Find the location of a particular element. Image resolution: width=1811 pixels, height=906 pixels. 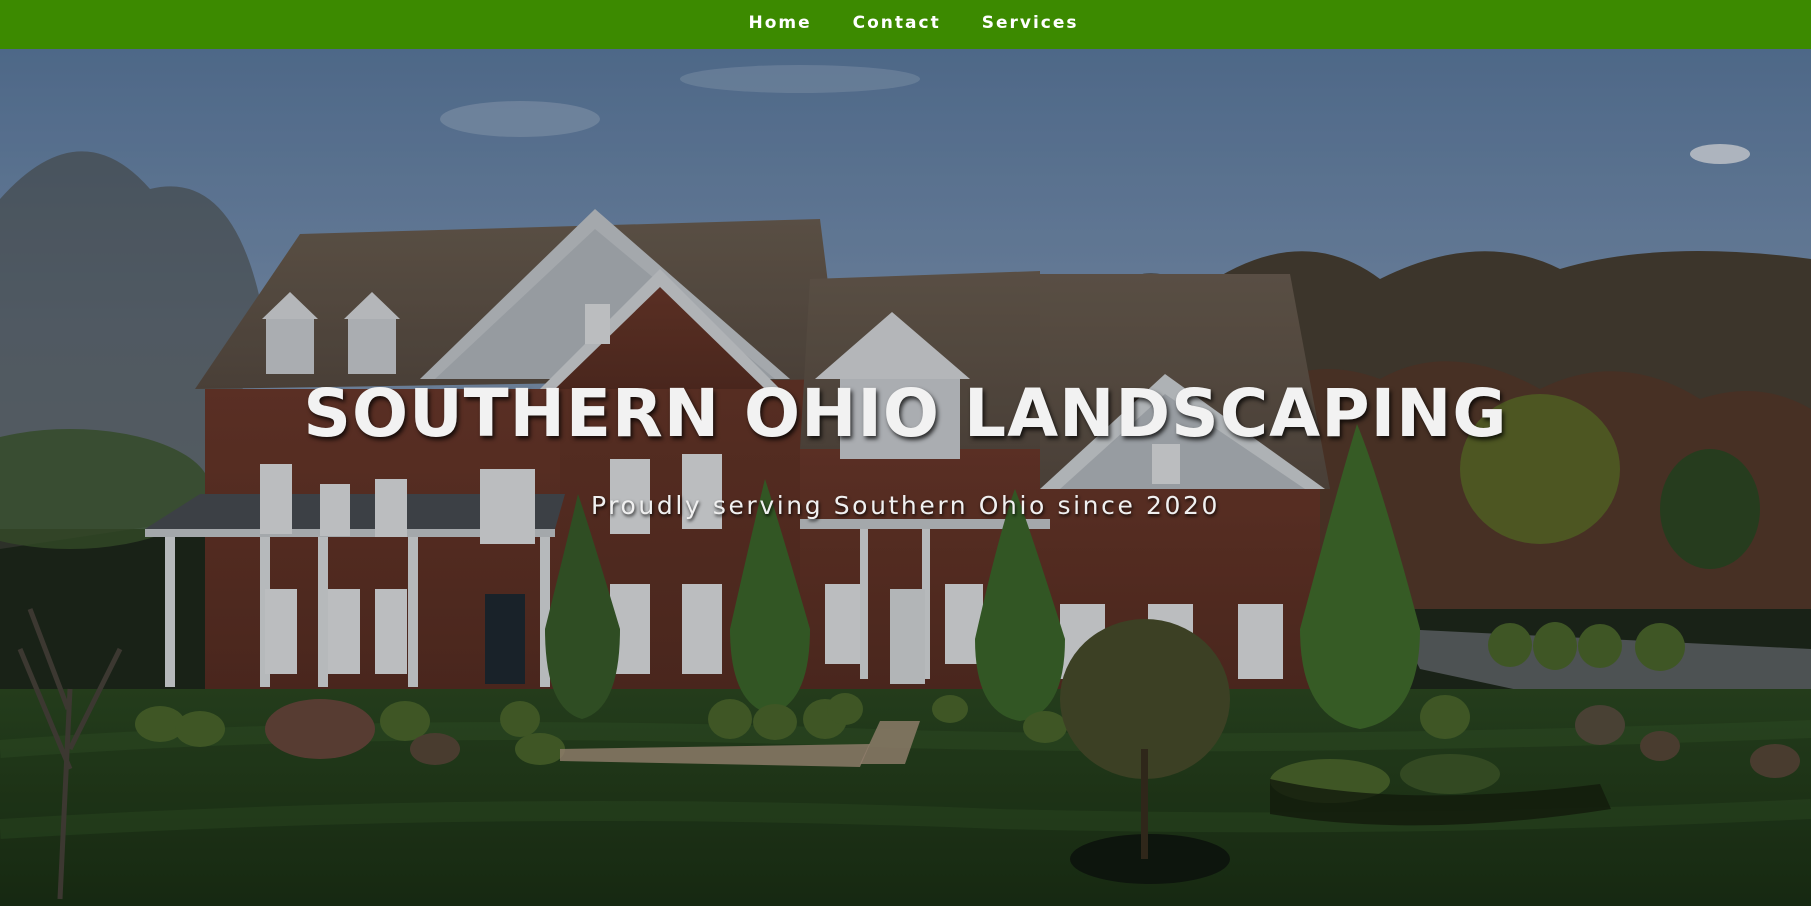

nav-links: Home Contact Services is located at coordinates (913, 23).